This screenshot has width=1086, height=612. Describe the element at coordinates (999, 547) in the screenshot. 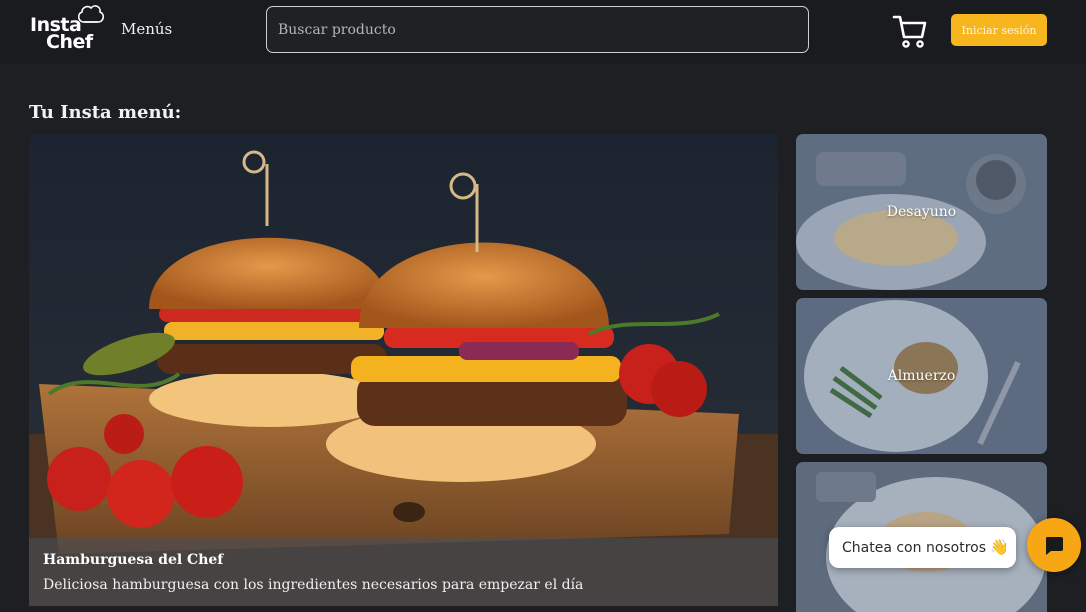

I see `waving-hand-icon: 👋` at that location.